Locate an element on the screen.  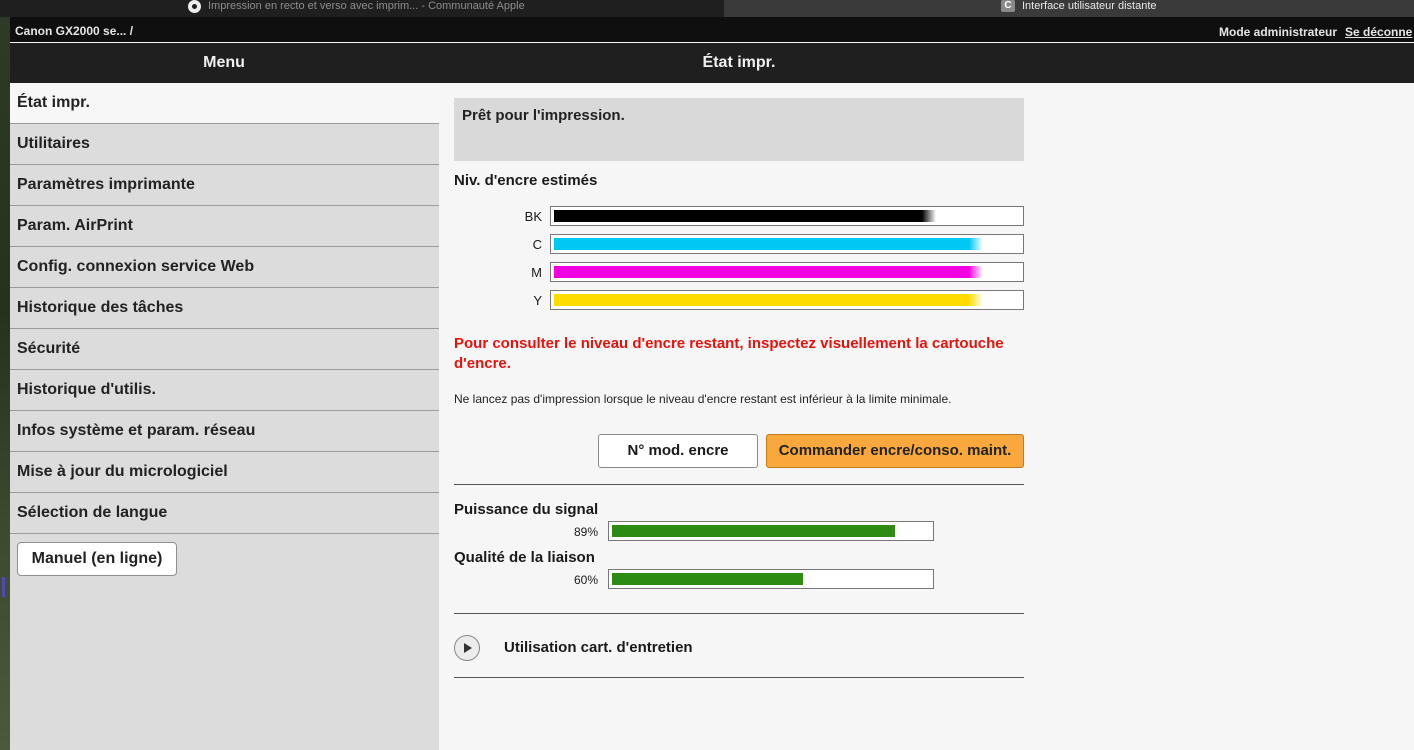
breadcrumb: Canon GX2000 se... / is located at coordinates (74, 31).